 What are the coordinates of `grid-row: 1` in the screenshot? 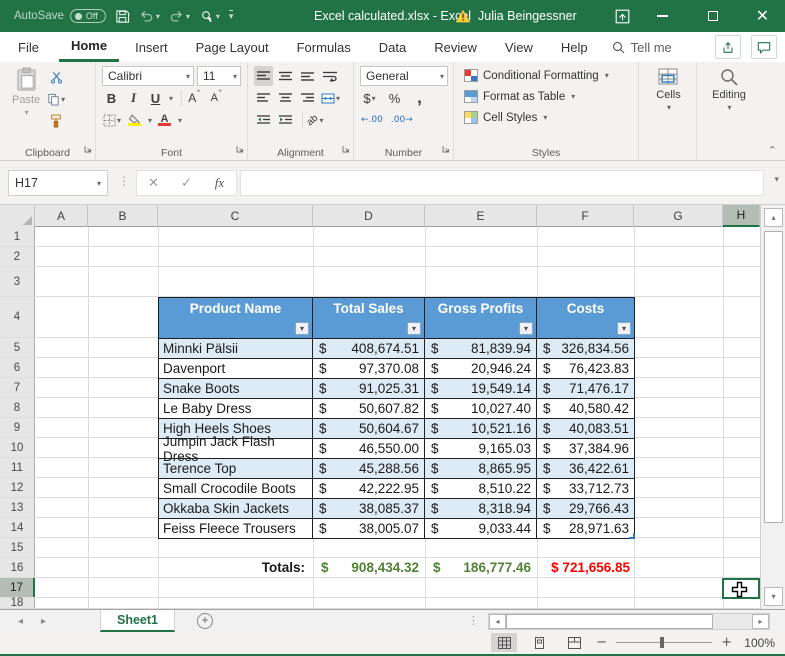 It's located at (380, 237).